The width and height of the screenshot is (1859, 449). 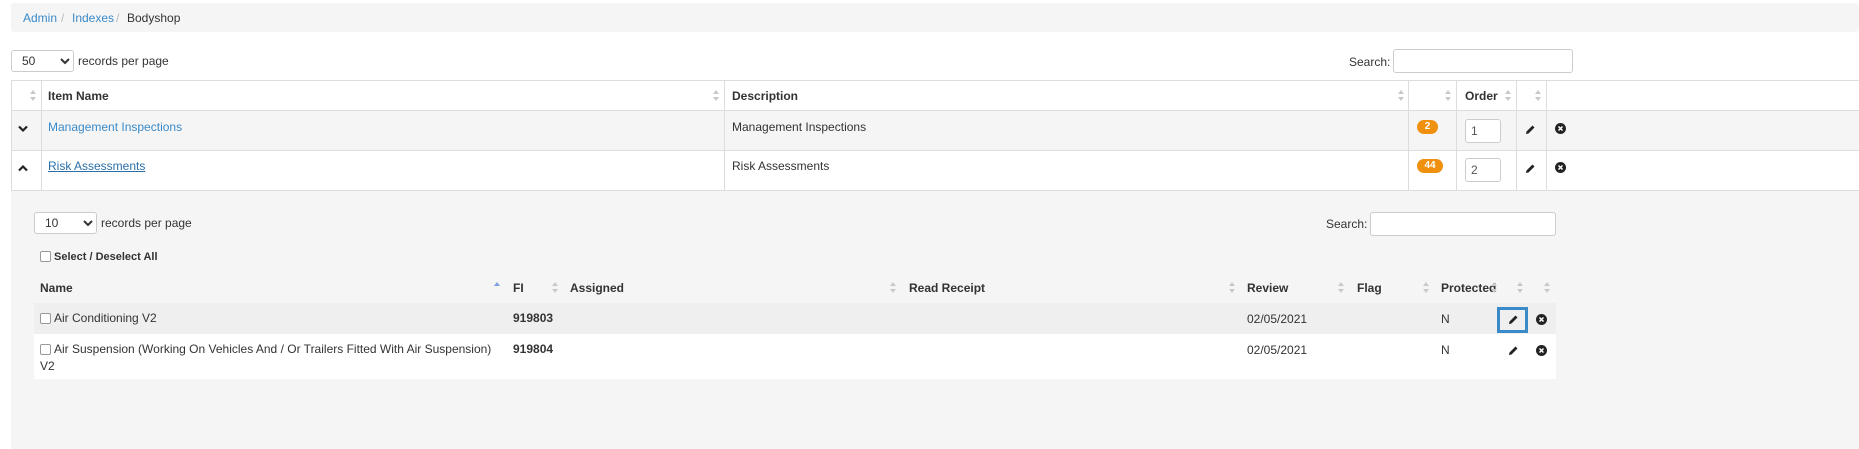 I want to click on breadcrumb-admin-link: Admin, so click(x=40, y=18).